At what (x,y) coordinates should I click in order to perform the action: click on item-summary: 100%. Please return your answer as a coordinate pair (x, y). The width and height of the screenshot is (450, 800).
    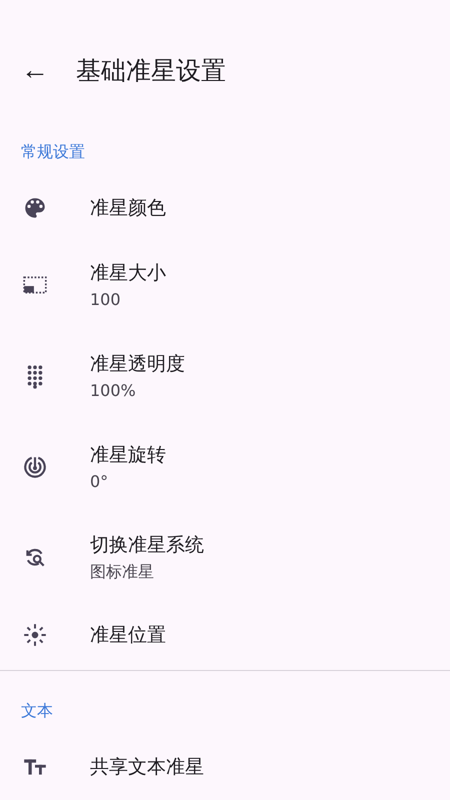
    Looking at the image, I should click on (113, 390).